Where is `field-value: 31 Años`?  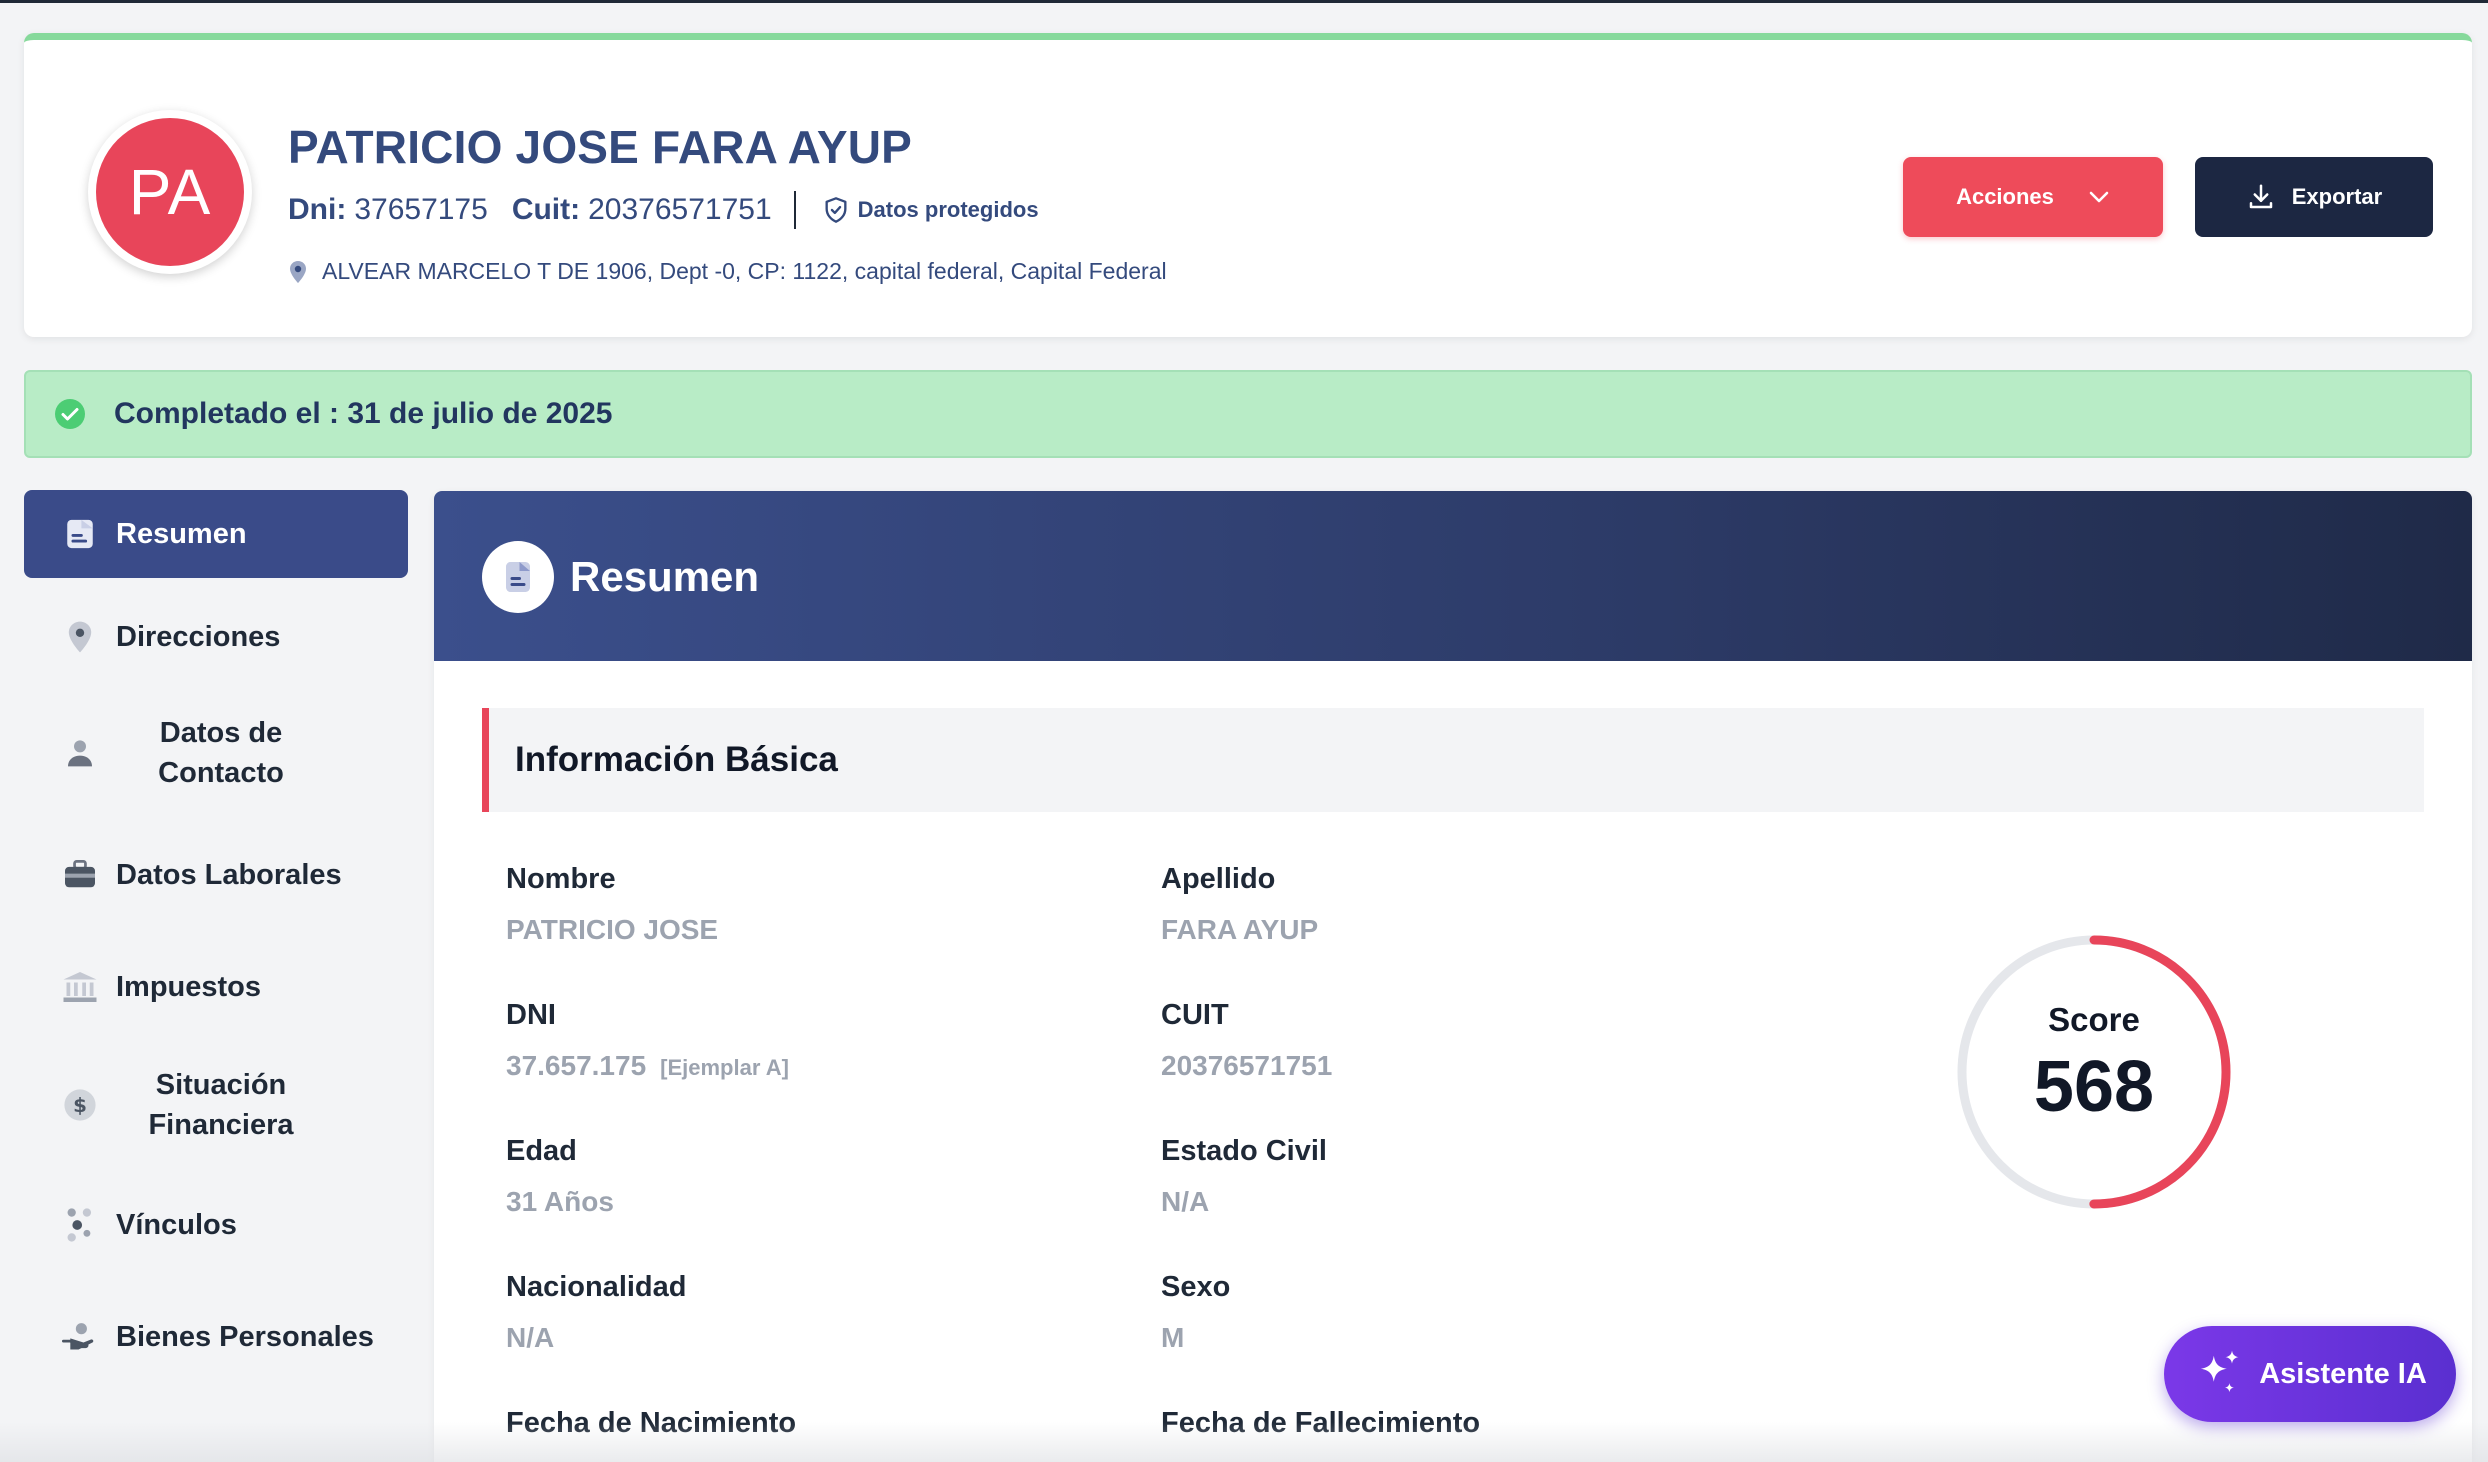 field-value: 31 Años is located at coordinates (560, 1201).